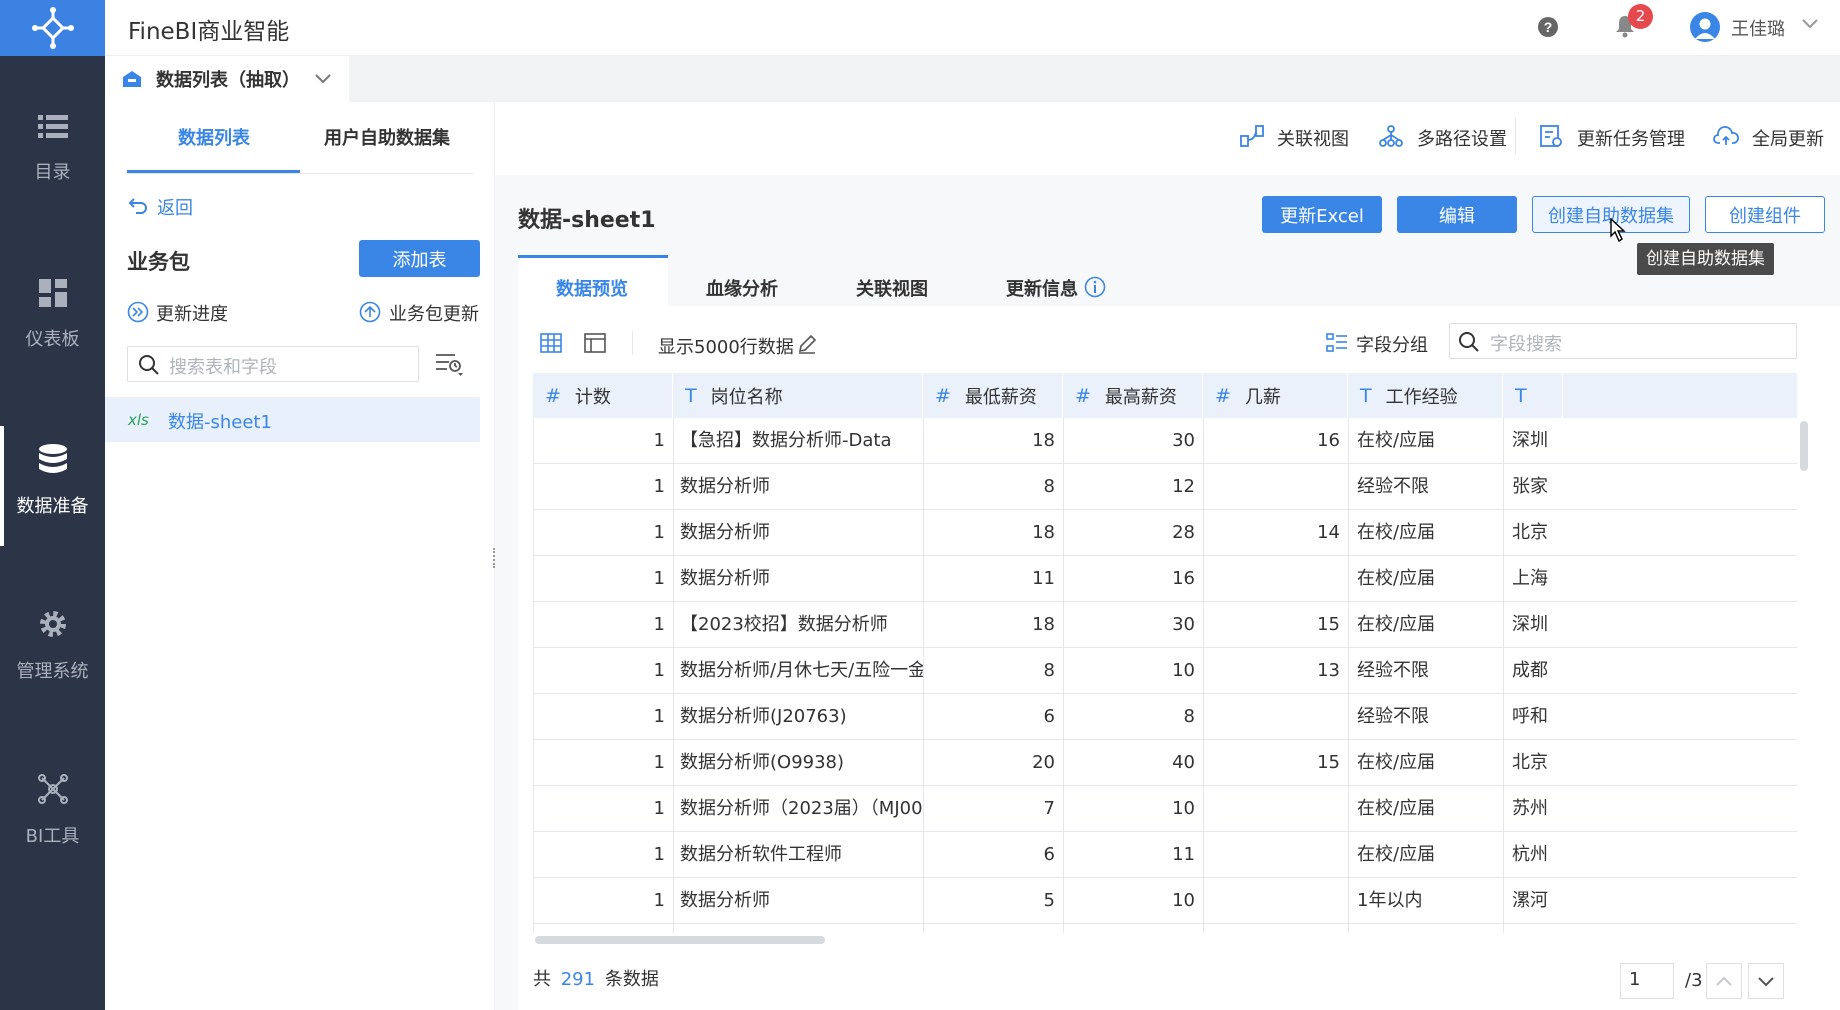  I want to click on table-row: 1 数据分析师 18 28 14 在校/应届 北京, so click(1165, 533).